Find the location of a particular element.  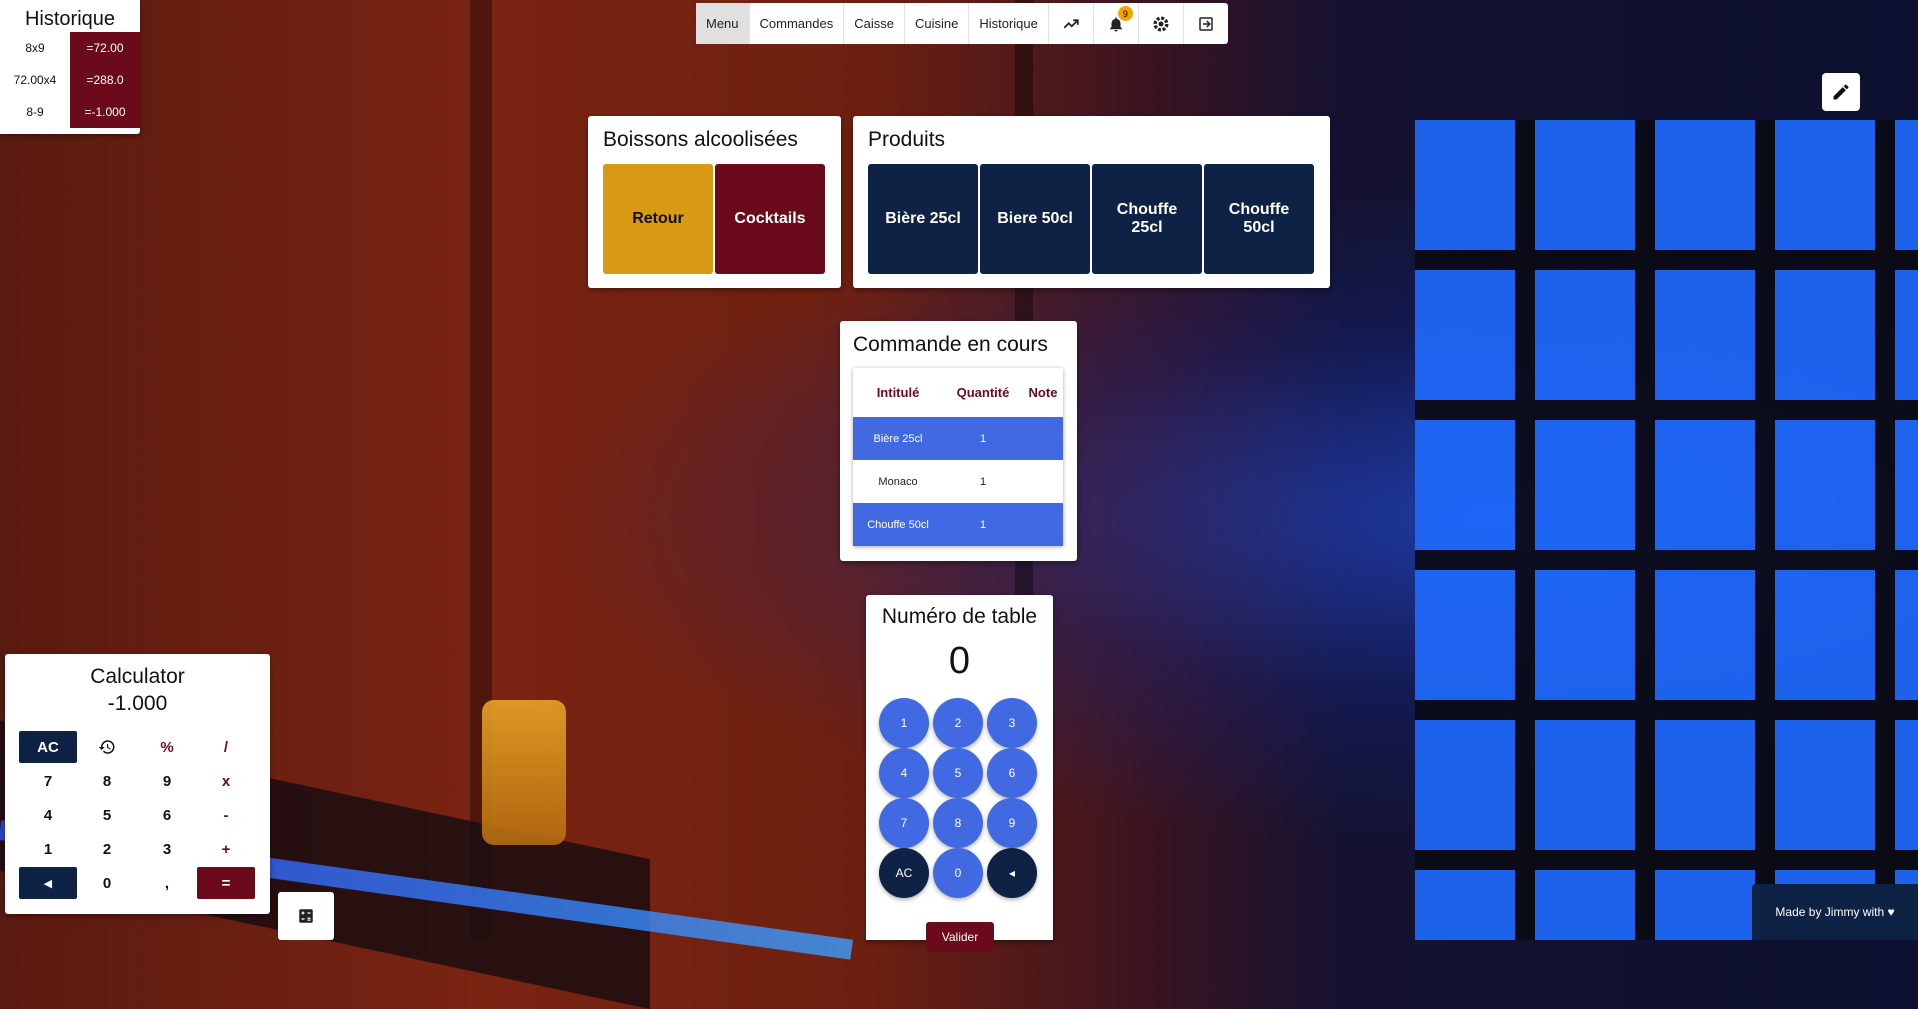

calc-6-button: 6 is located at coordinates (167, 815).